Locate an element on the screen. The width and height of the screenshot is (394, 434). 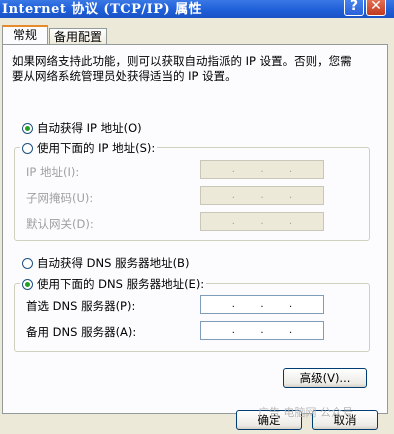
default-gateway-label: 默认网关(D): is located at coordinates (60, 224).